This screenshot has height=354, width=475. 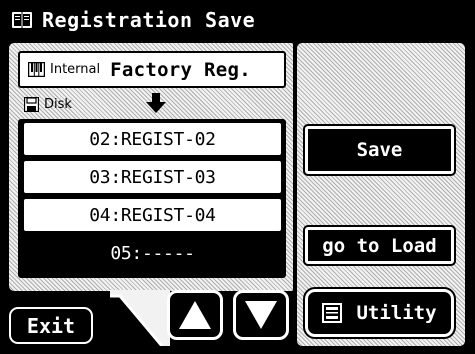 What do you see at coordinates (152, 253) in the screenshot?
I see `list-item-05-selected: 05:-----` at bounding box center [152, 253].